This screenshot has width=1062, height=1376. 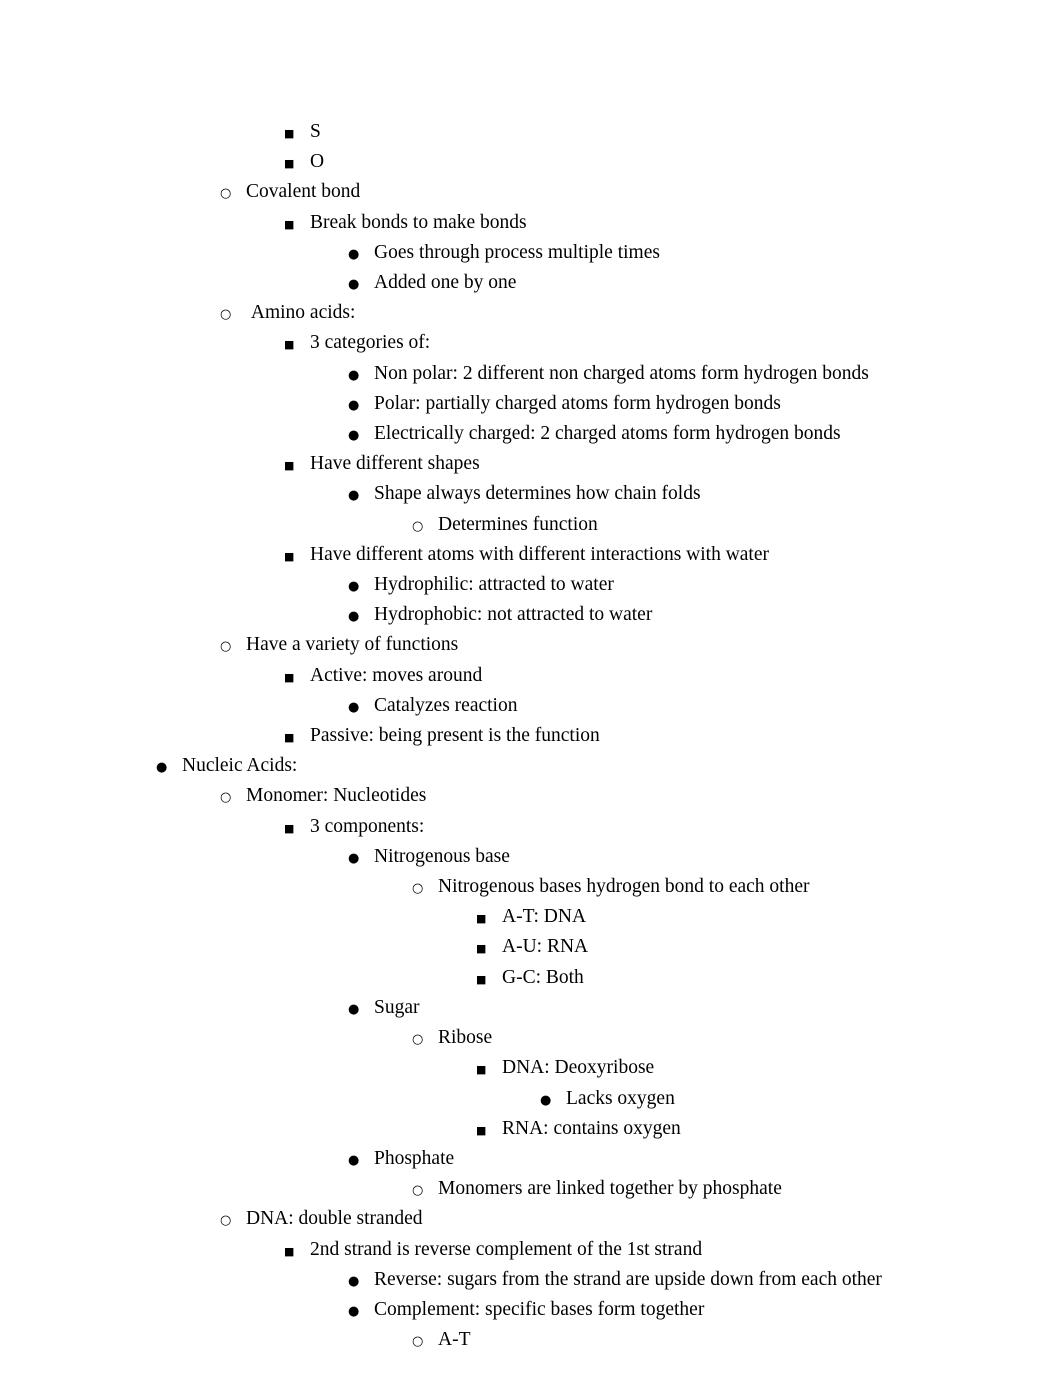 I want to click on outline-item: ■ A-T: DNA, so click(x=531, y=918).